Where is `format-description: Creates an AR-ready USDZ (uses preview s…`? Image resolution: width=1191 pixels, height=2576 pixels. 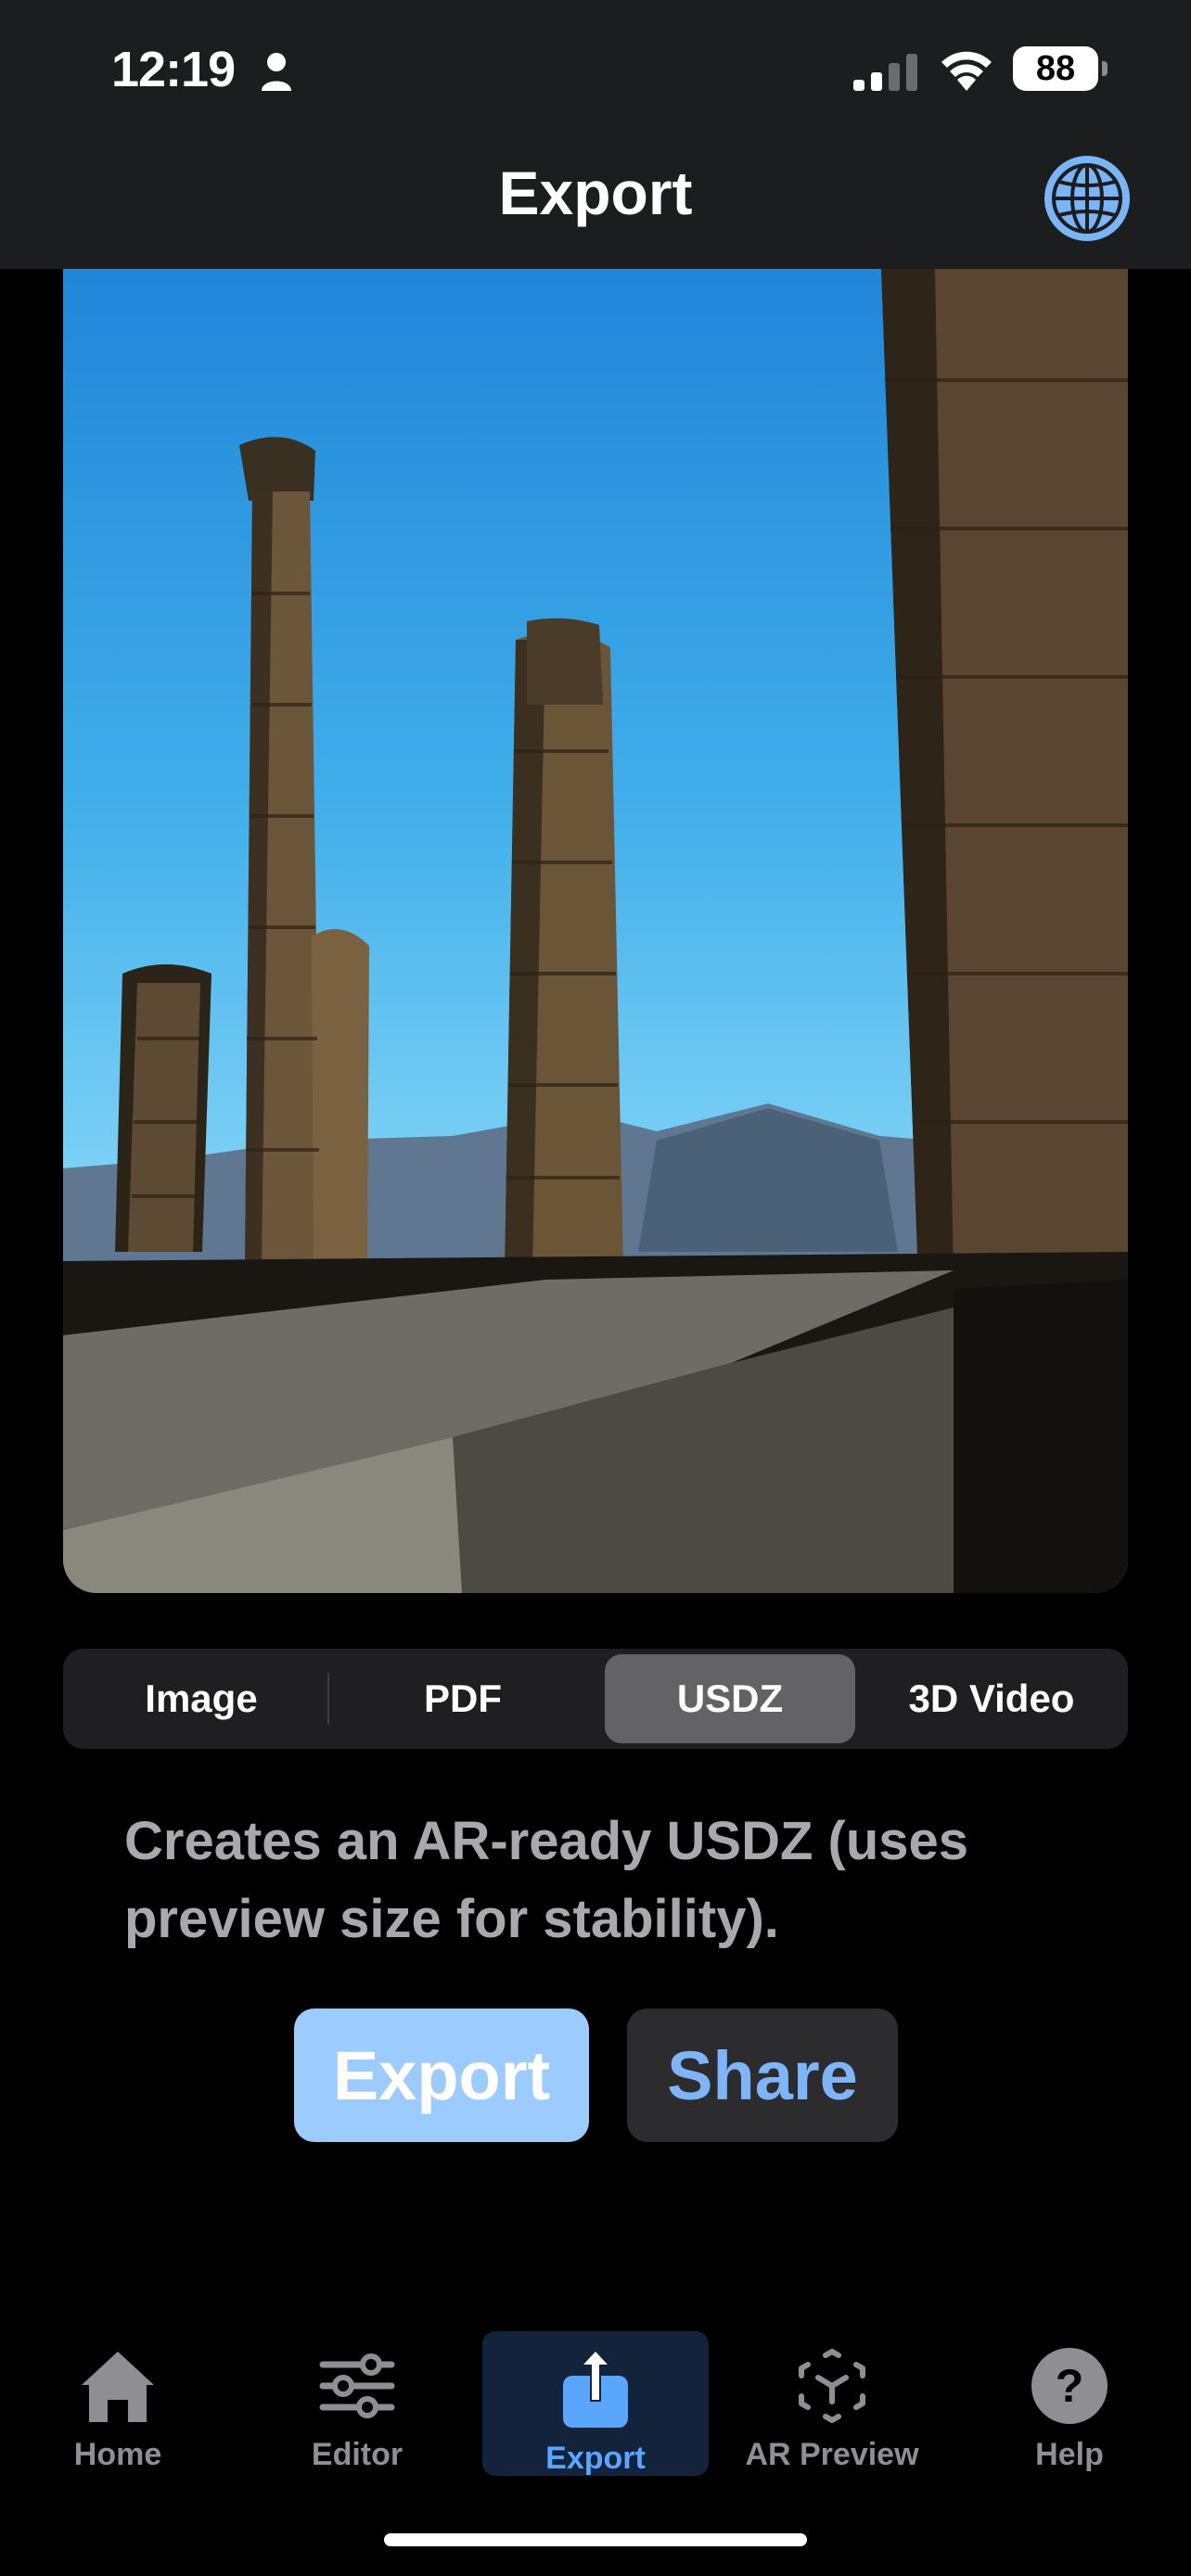 format-description: Creates an AR-ready USDZ (uses preview s… is located at coordinates (546, 1880).